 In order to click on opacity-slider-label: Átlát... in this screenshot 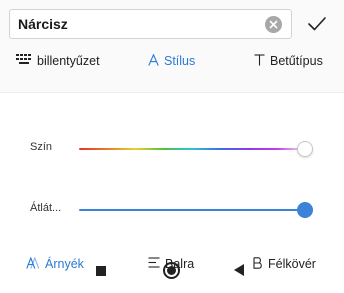, I will do `click(46, 208)`.